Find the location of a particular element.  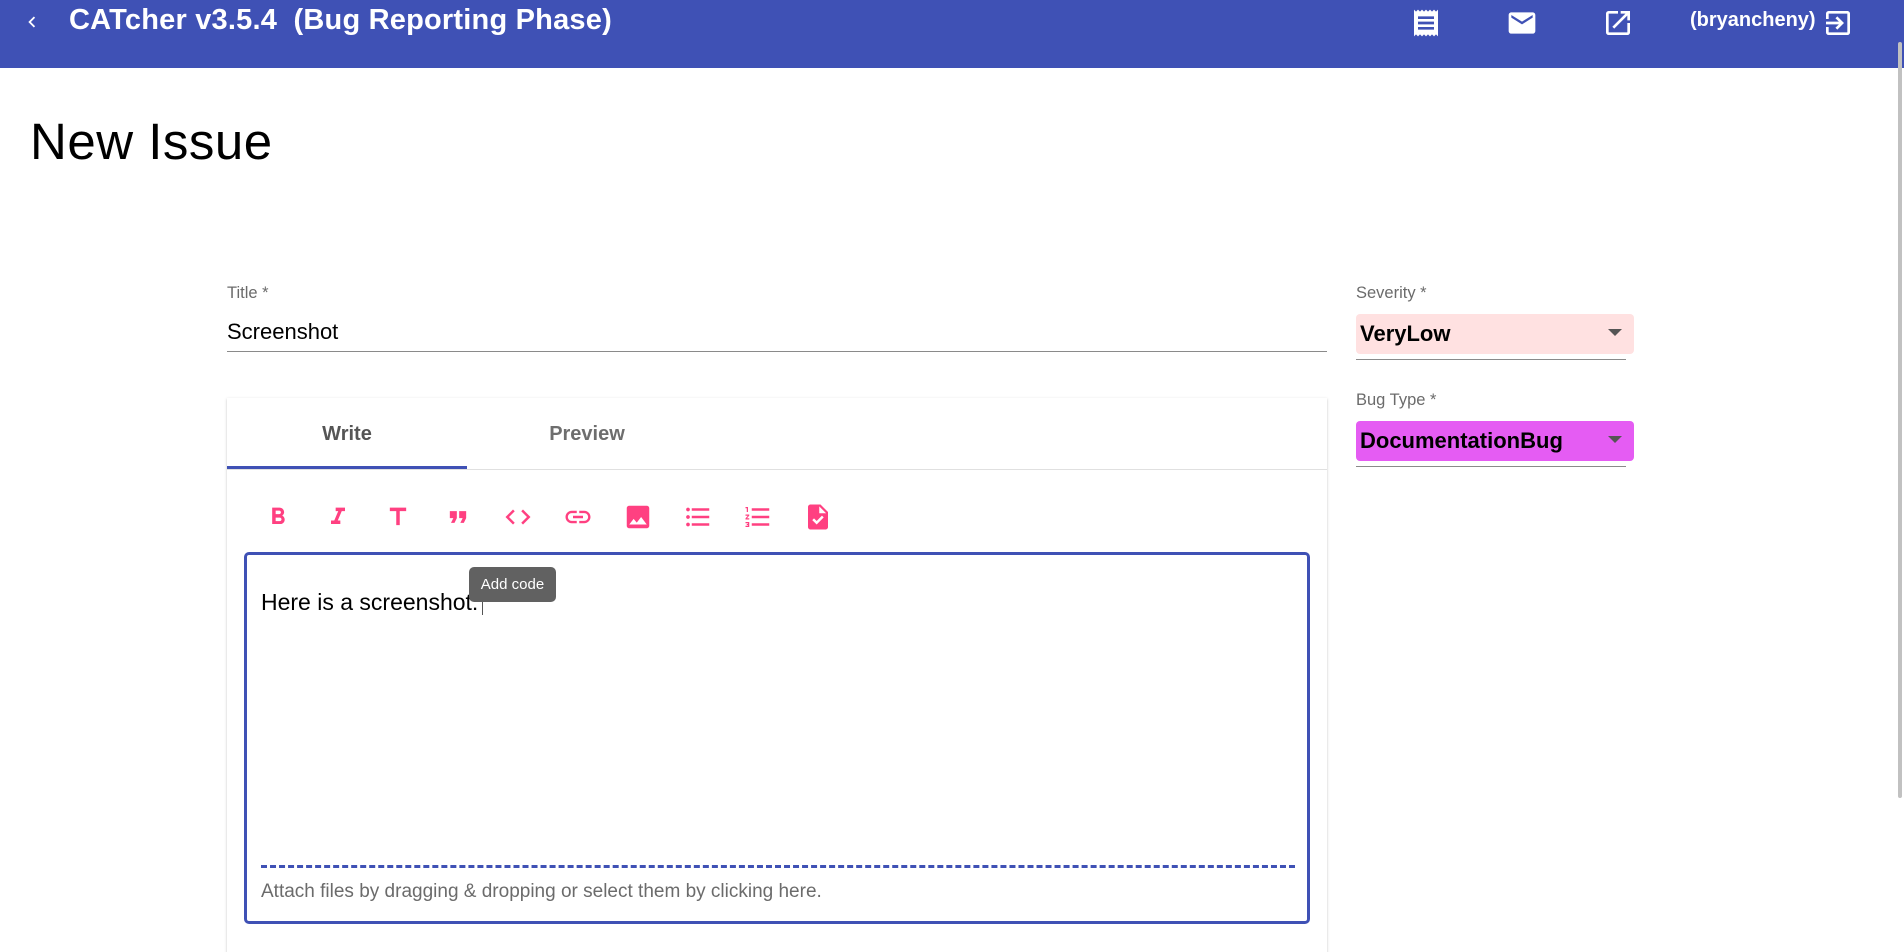

image-icon is located at coordinates (638, 517).